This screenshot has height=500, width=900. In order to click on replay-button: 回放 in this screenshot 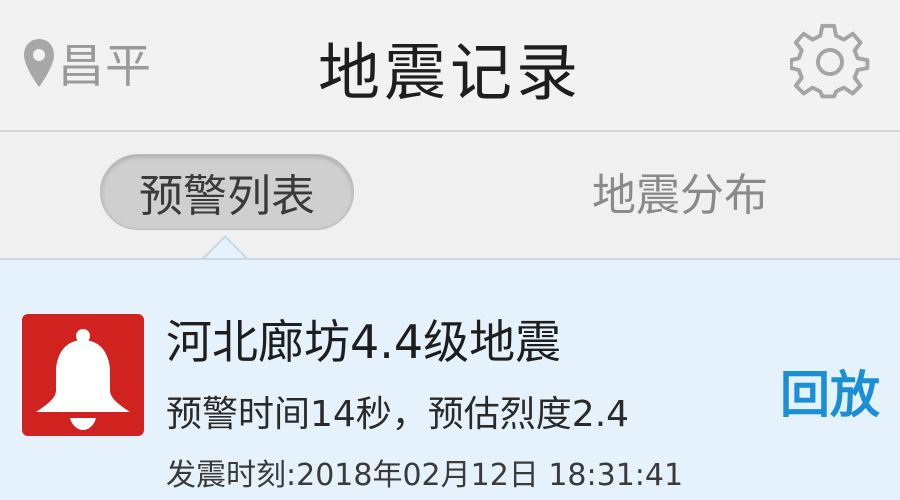, I will do `click(830, 391)`.